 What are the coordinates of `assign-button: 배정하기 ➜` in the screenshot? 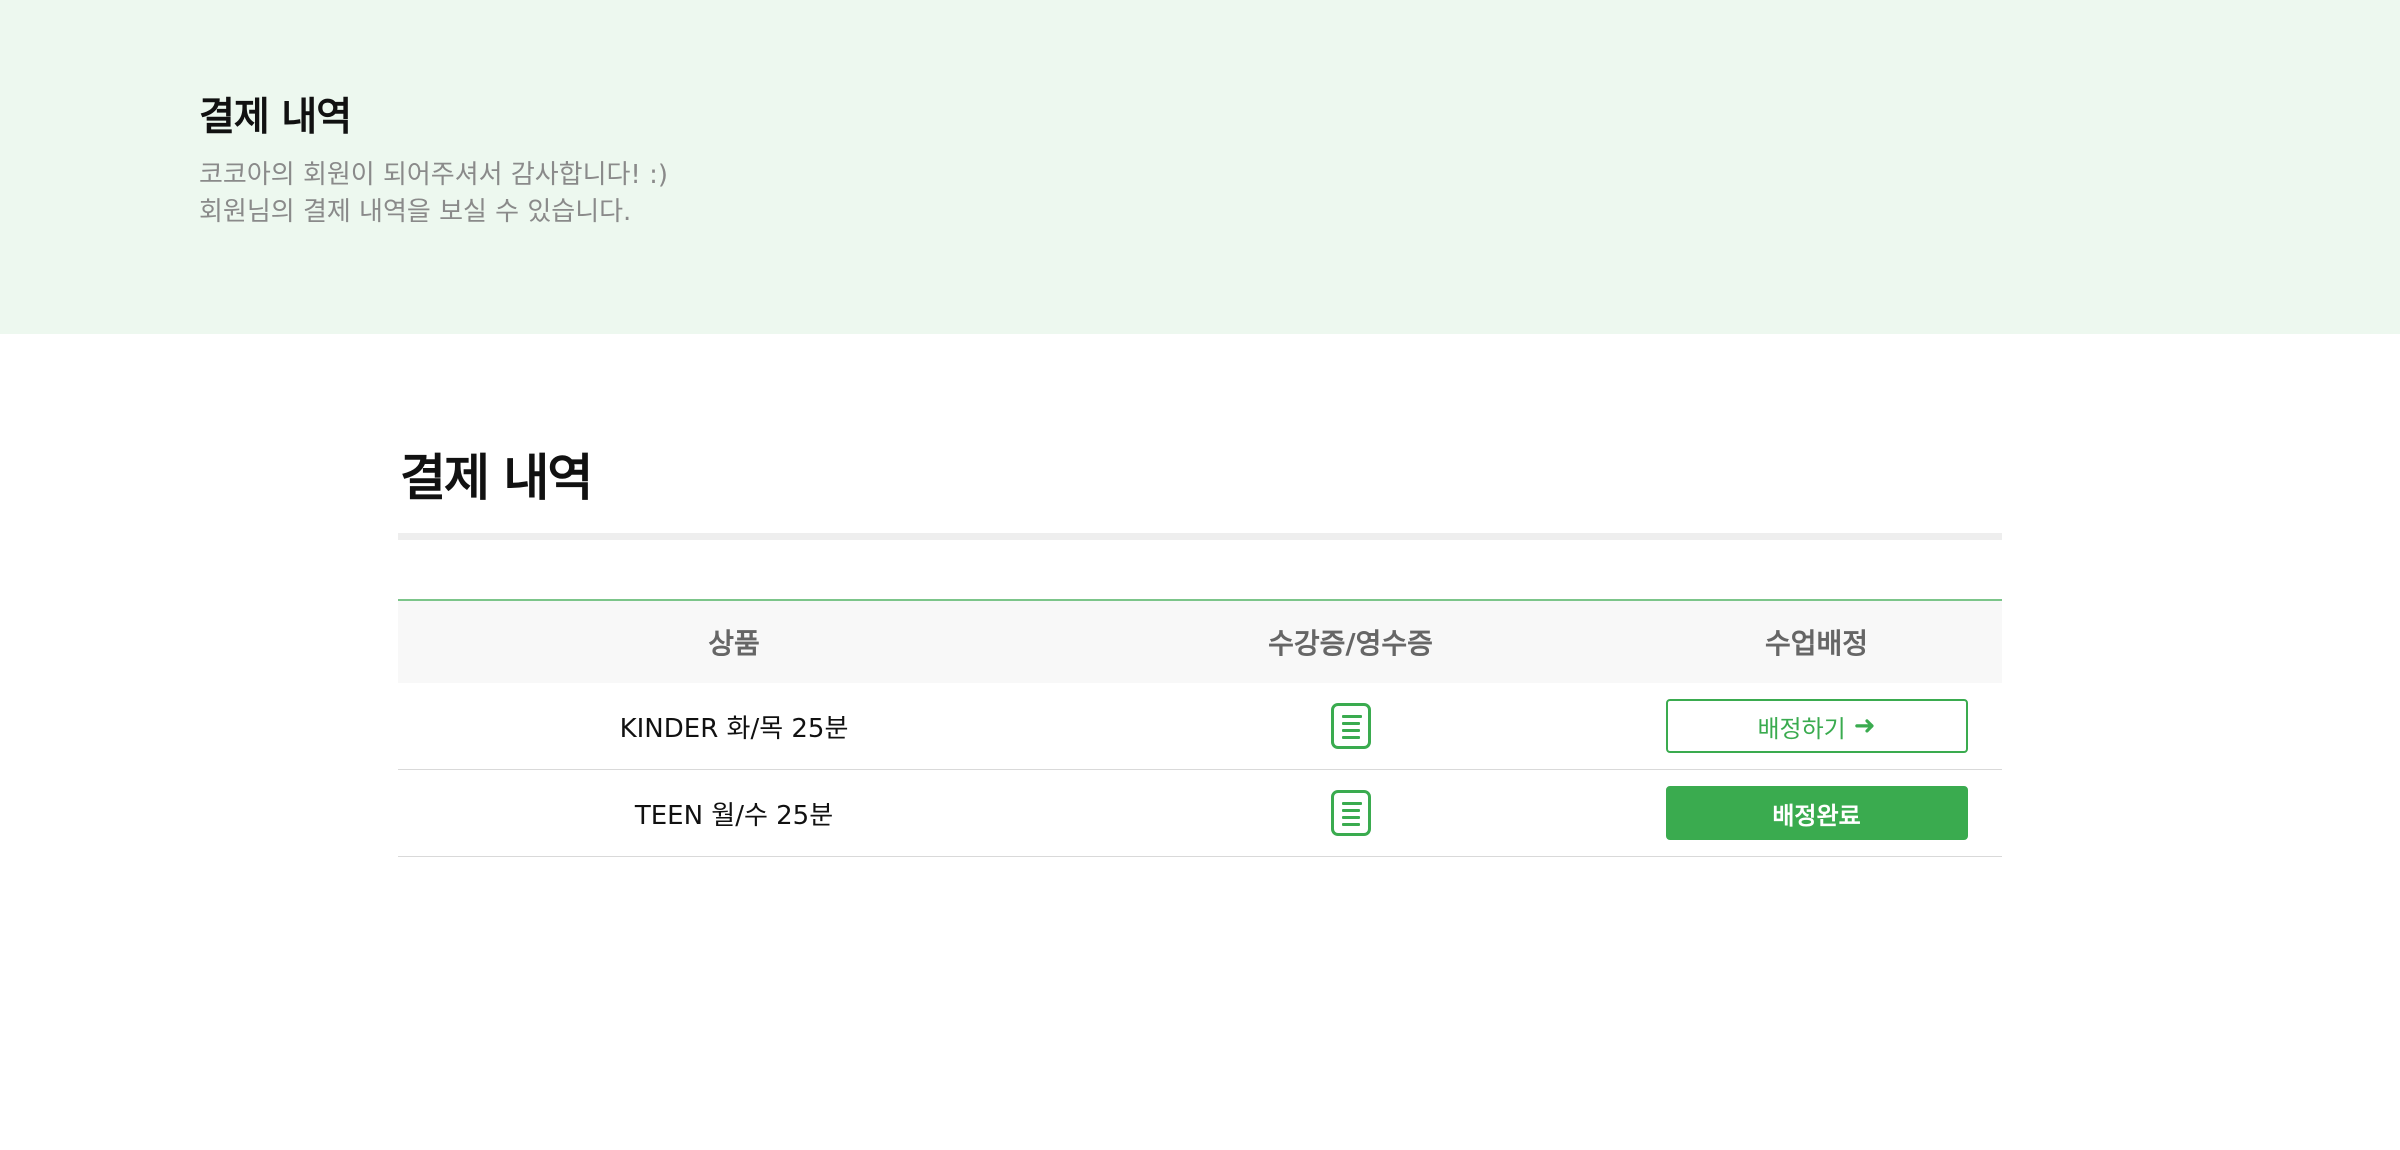 It's located at (1816, 726).